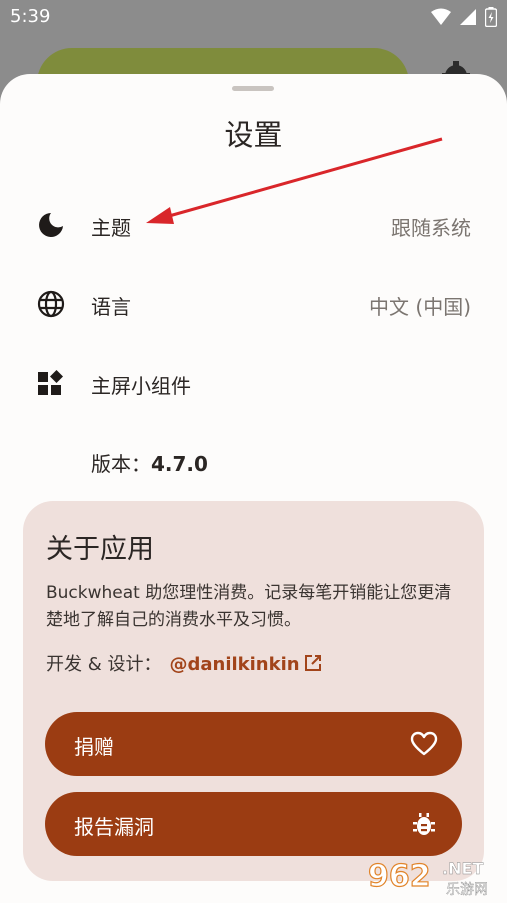 The image size is (507, 903). I want to click on globe-icon, so click(51, 304).